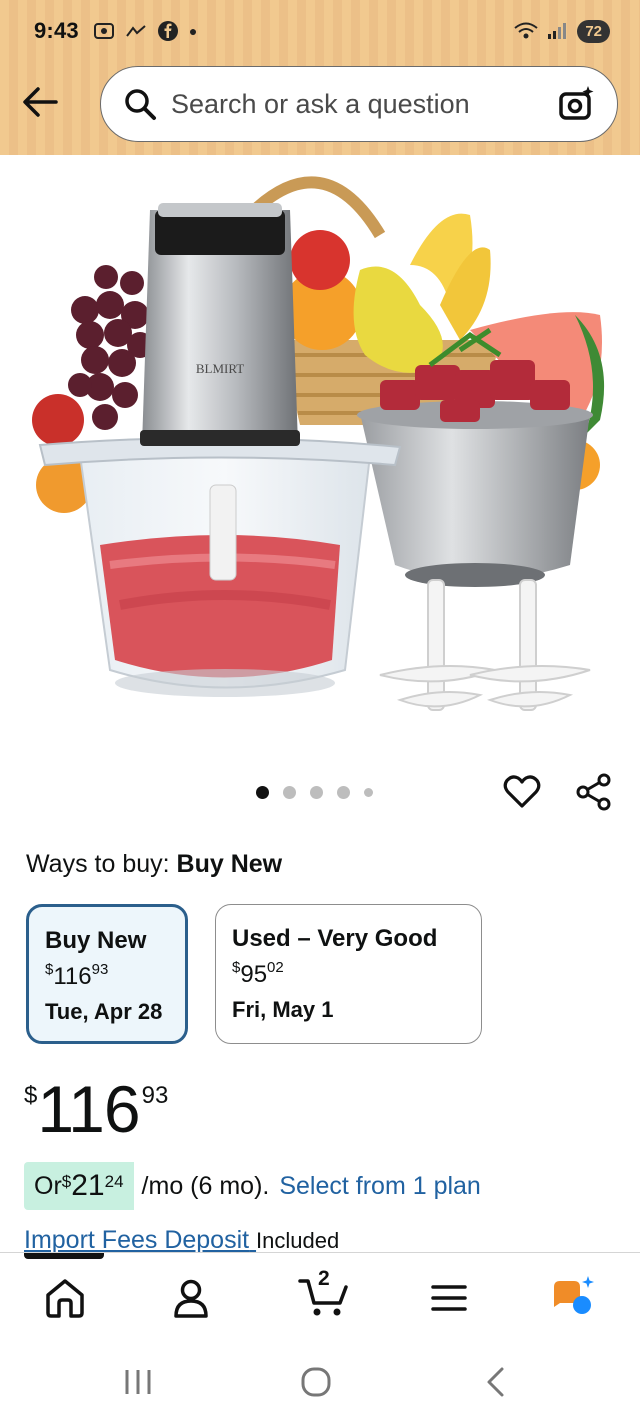 This screenshot has width=640, height=1422. What do you see at coordinates (88, 1109) in the screenshot?
I see `price-whole: 116` at bounding box center [88, 1109].